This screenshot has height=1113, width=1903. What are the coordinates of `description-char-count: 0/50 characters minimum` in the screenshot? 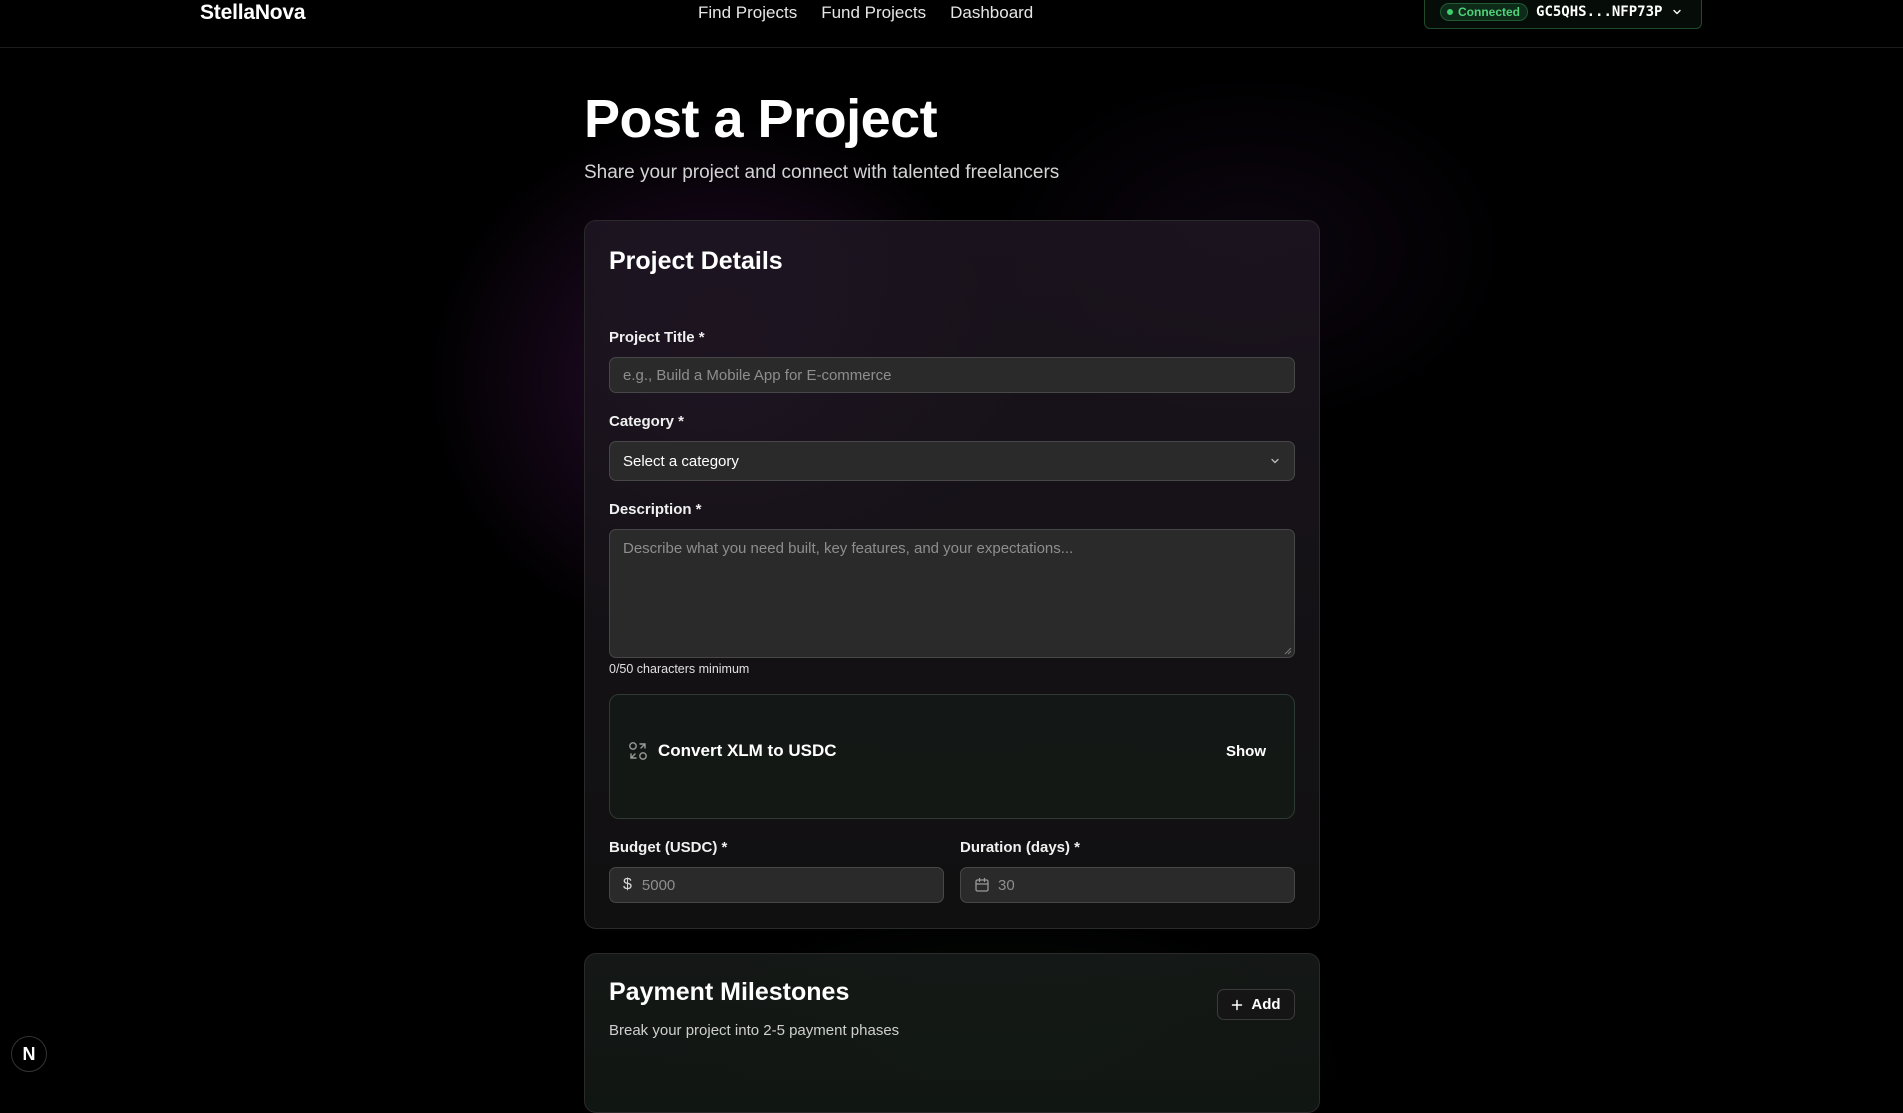 It's located at (679, 669).